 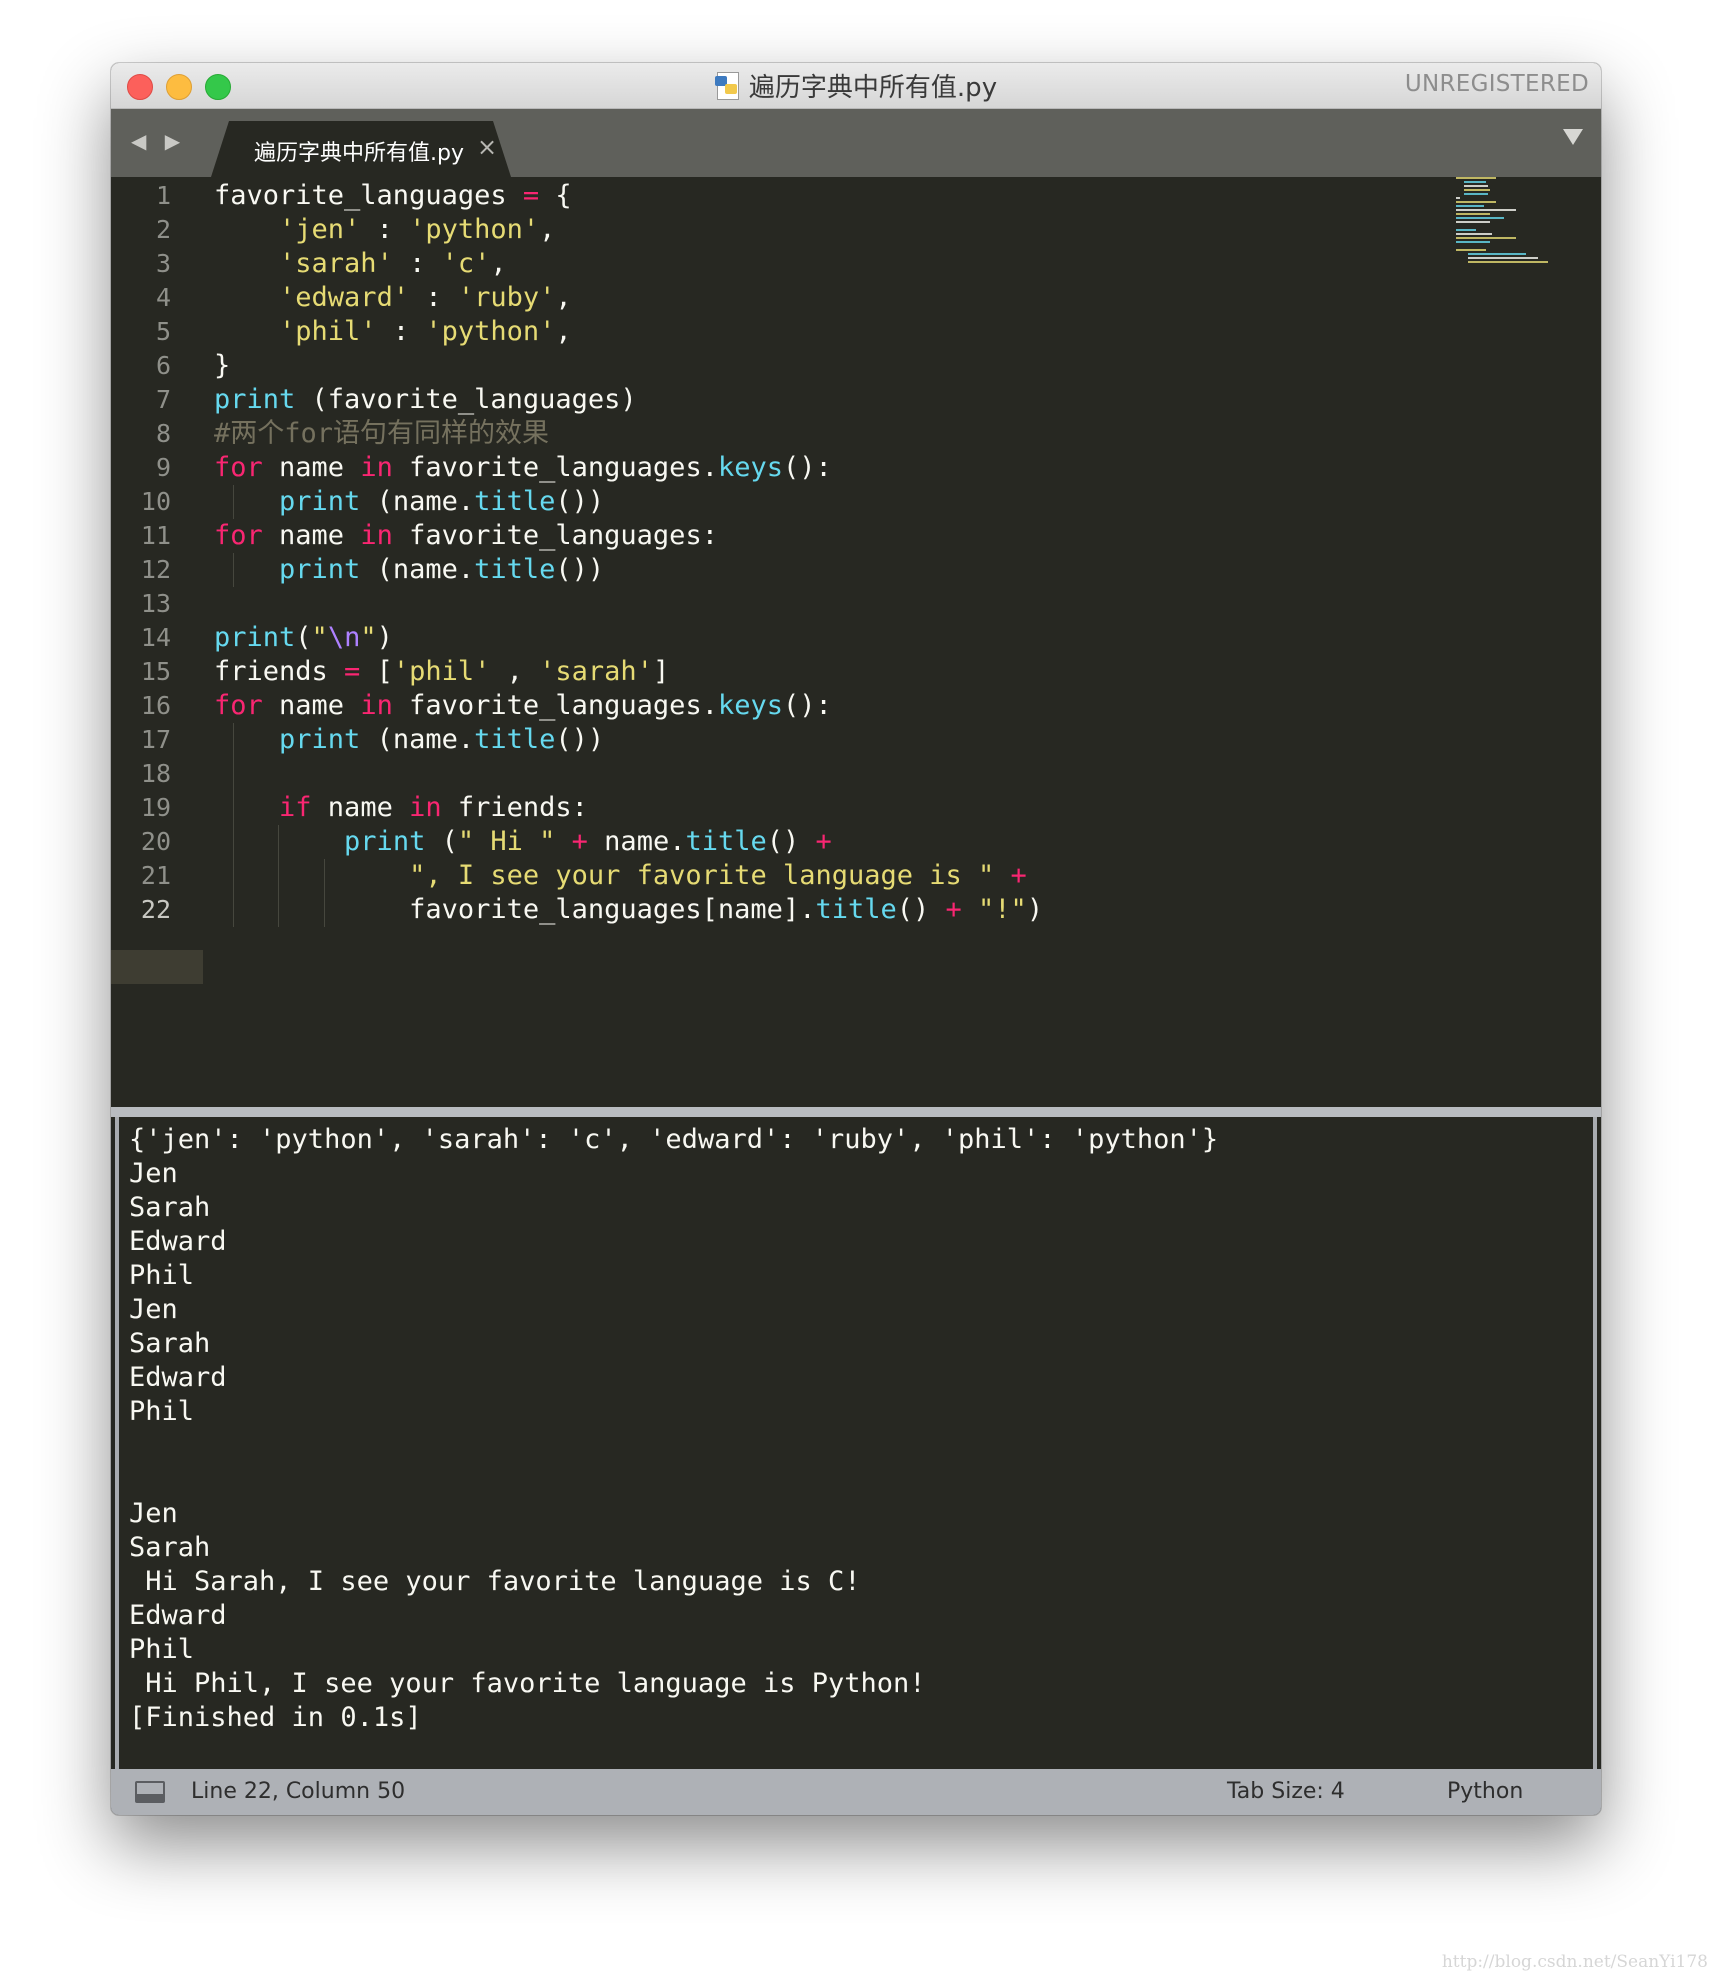 What do you see at coordinates (155, 739) in the screenshot?
I see `line-number: 17` at bounding box center [155, 739].